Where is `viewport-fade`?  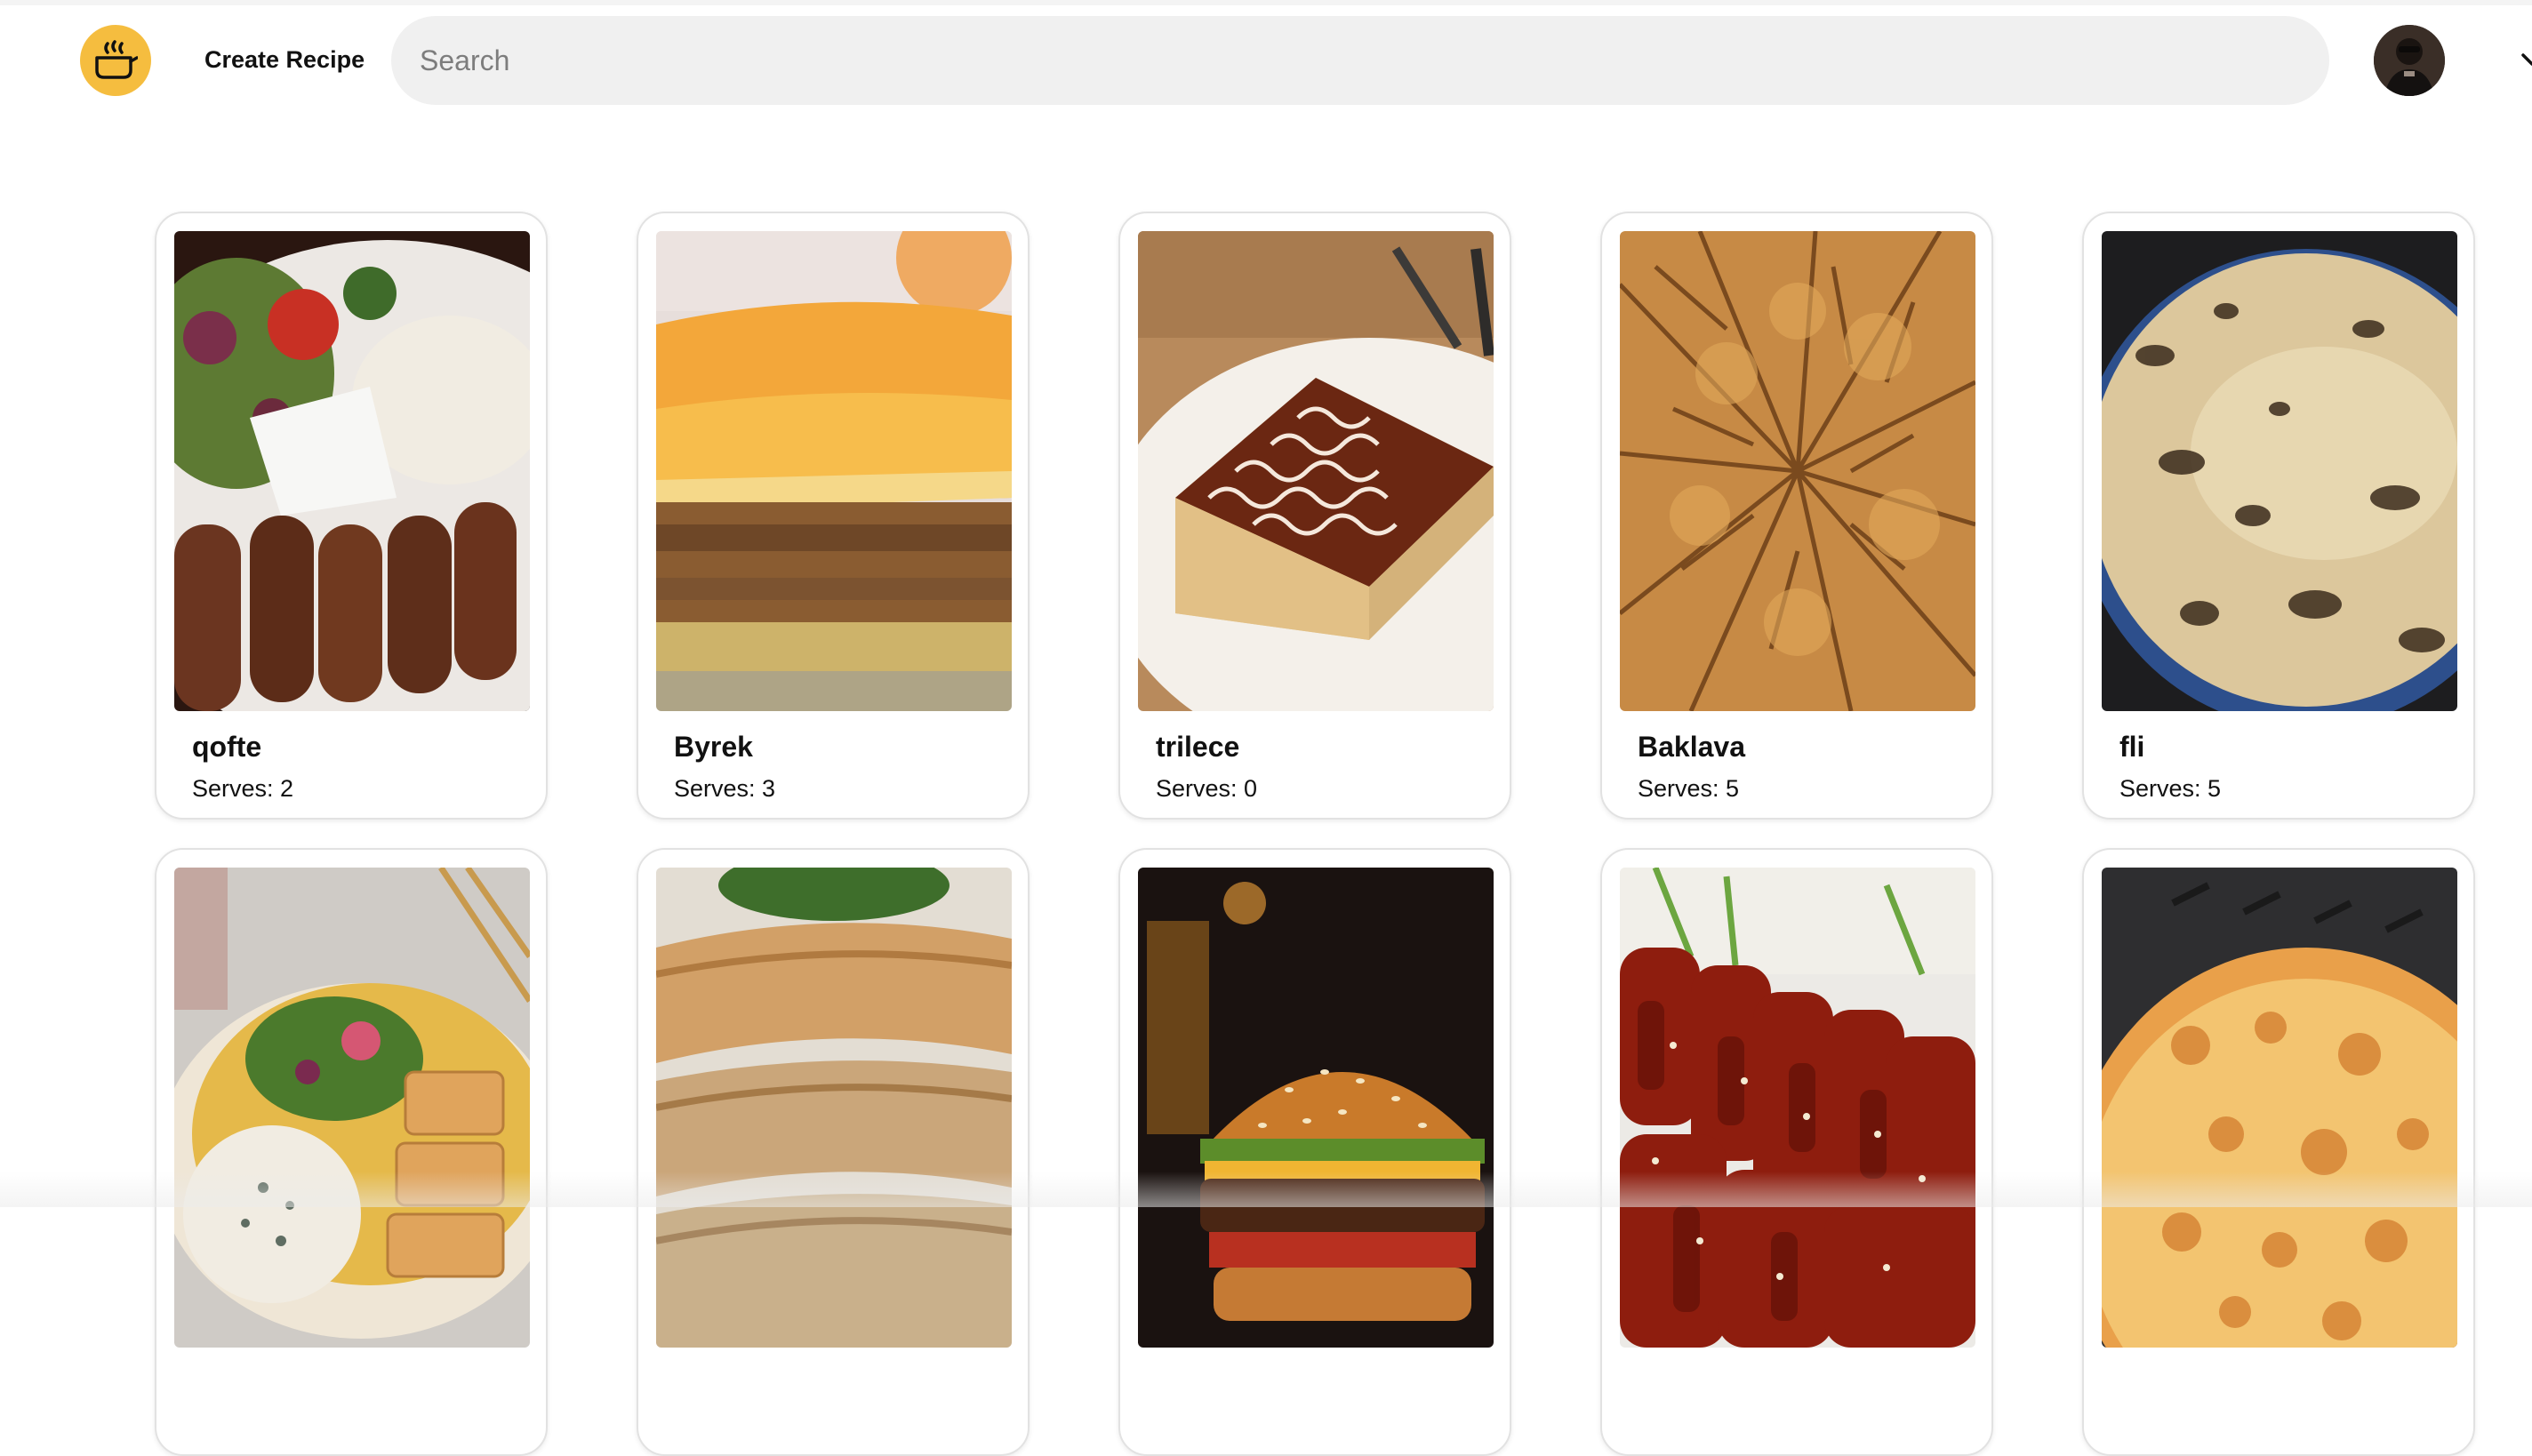 viewport-fade is located at coordinates (1266, 1189).